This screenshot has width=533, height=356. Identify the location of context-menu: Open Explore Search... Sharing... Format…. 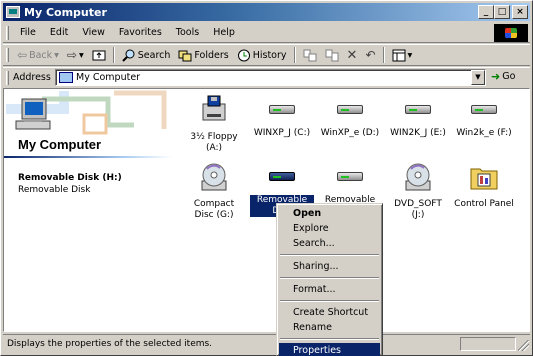
(329, 279).